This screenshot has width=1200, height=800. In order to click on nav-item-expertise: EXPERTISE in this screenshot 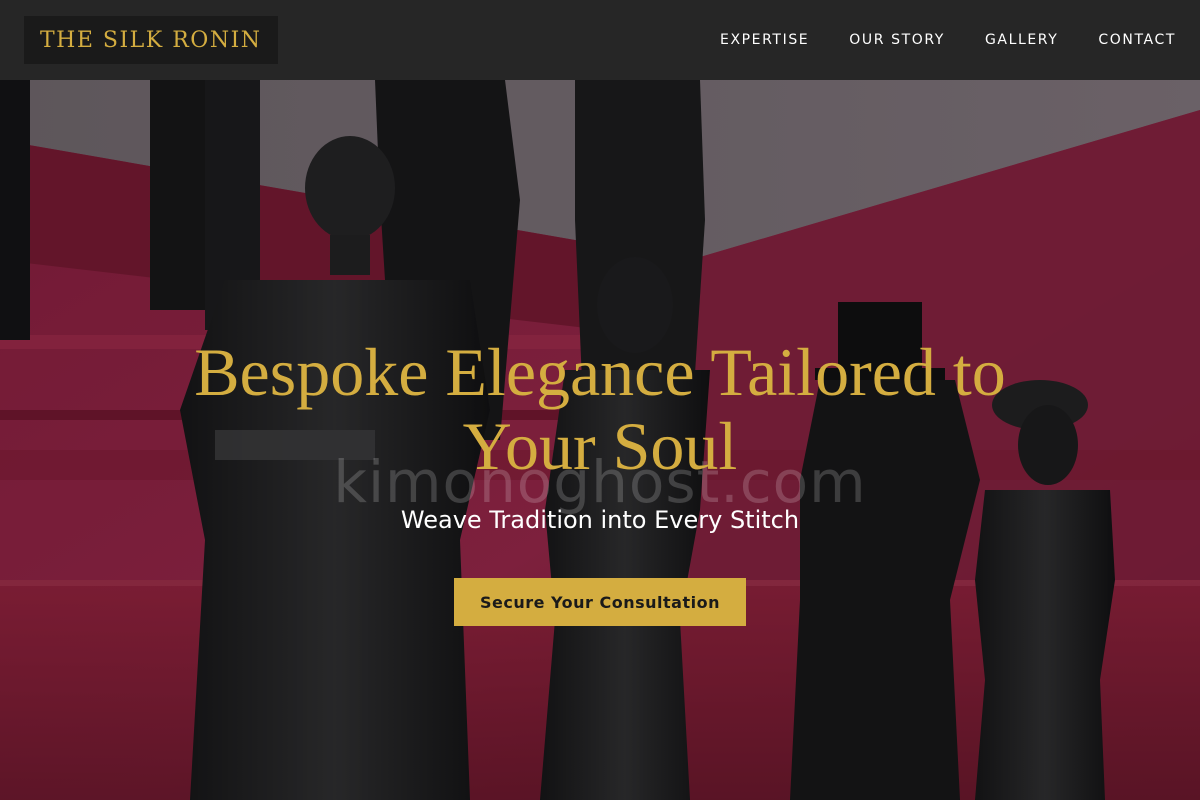, I will do `click(764, 40)`.